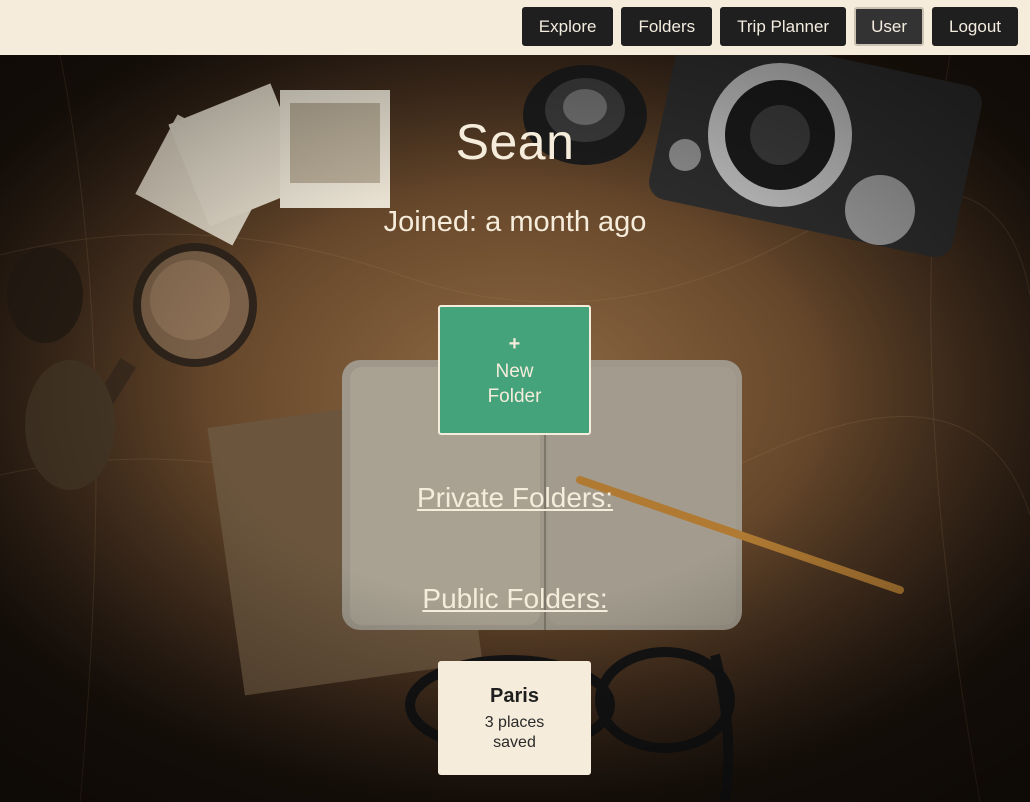 The height and width of the screenshot is (802, 1030). Describe the element at coordinates (514, 343) in the screenshot. I see `plus-icon: +` at that location.